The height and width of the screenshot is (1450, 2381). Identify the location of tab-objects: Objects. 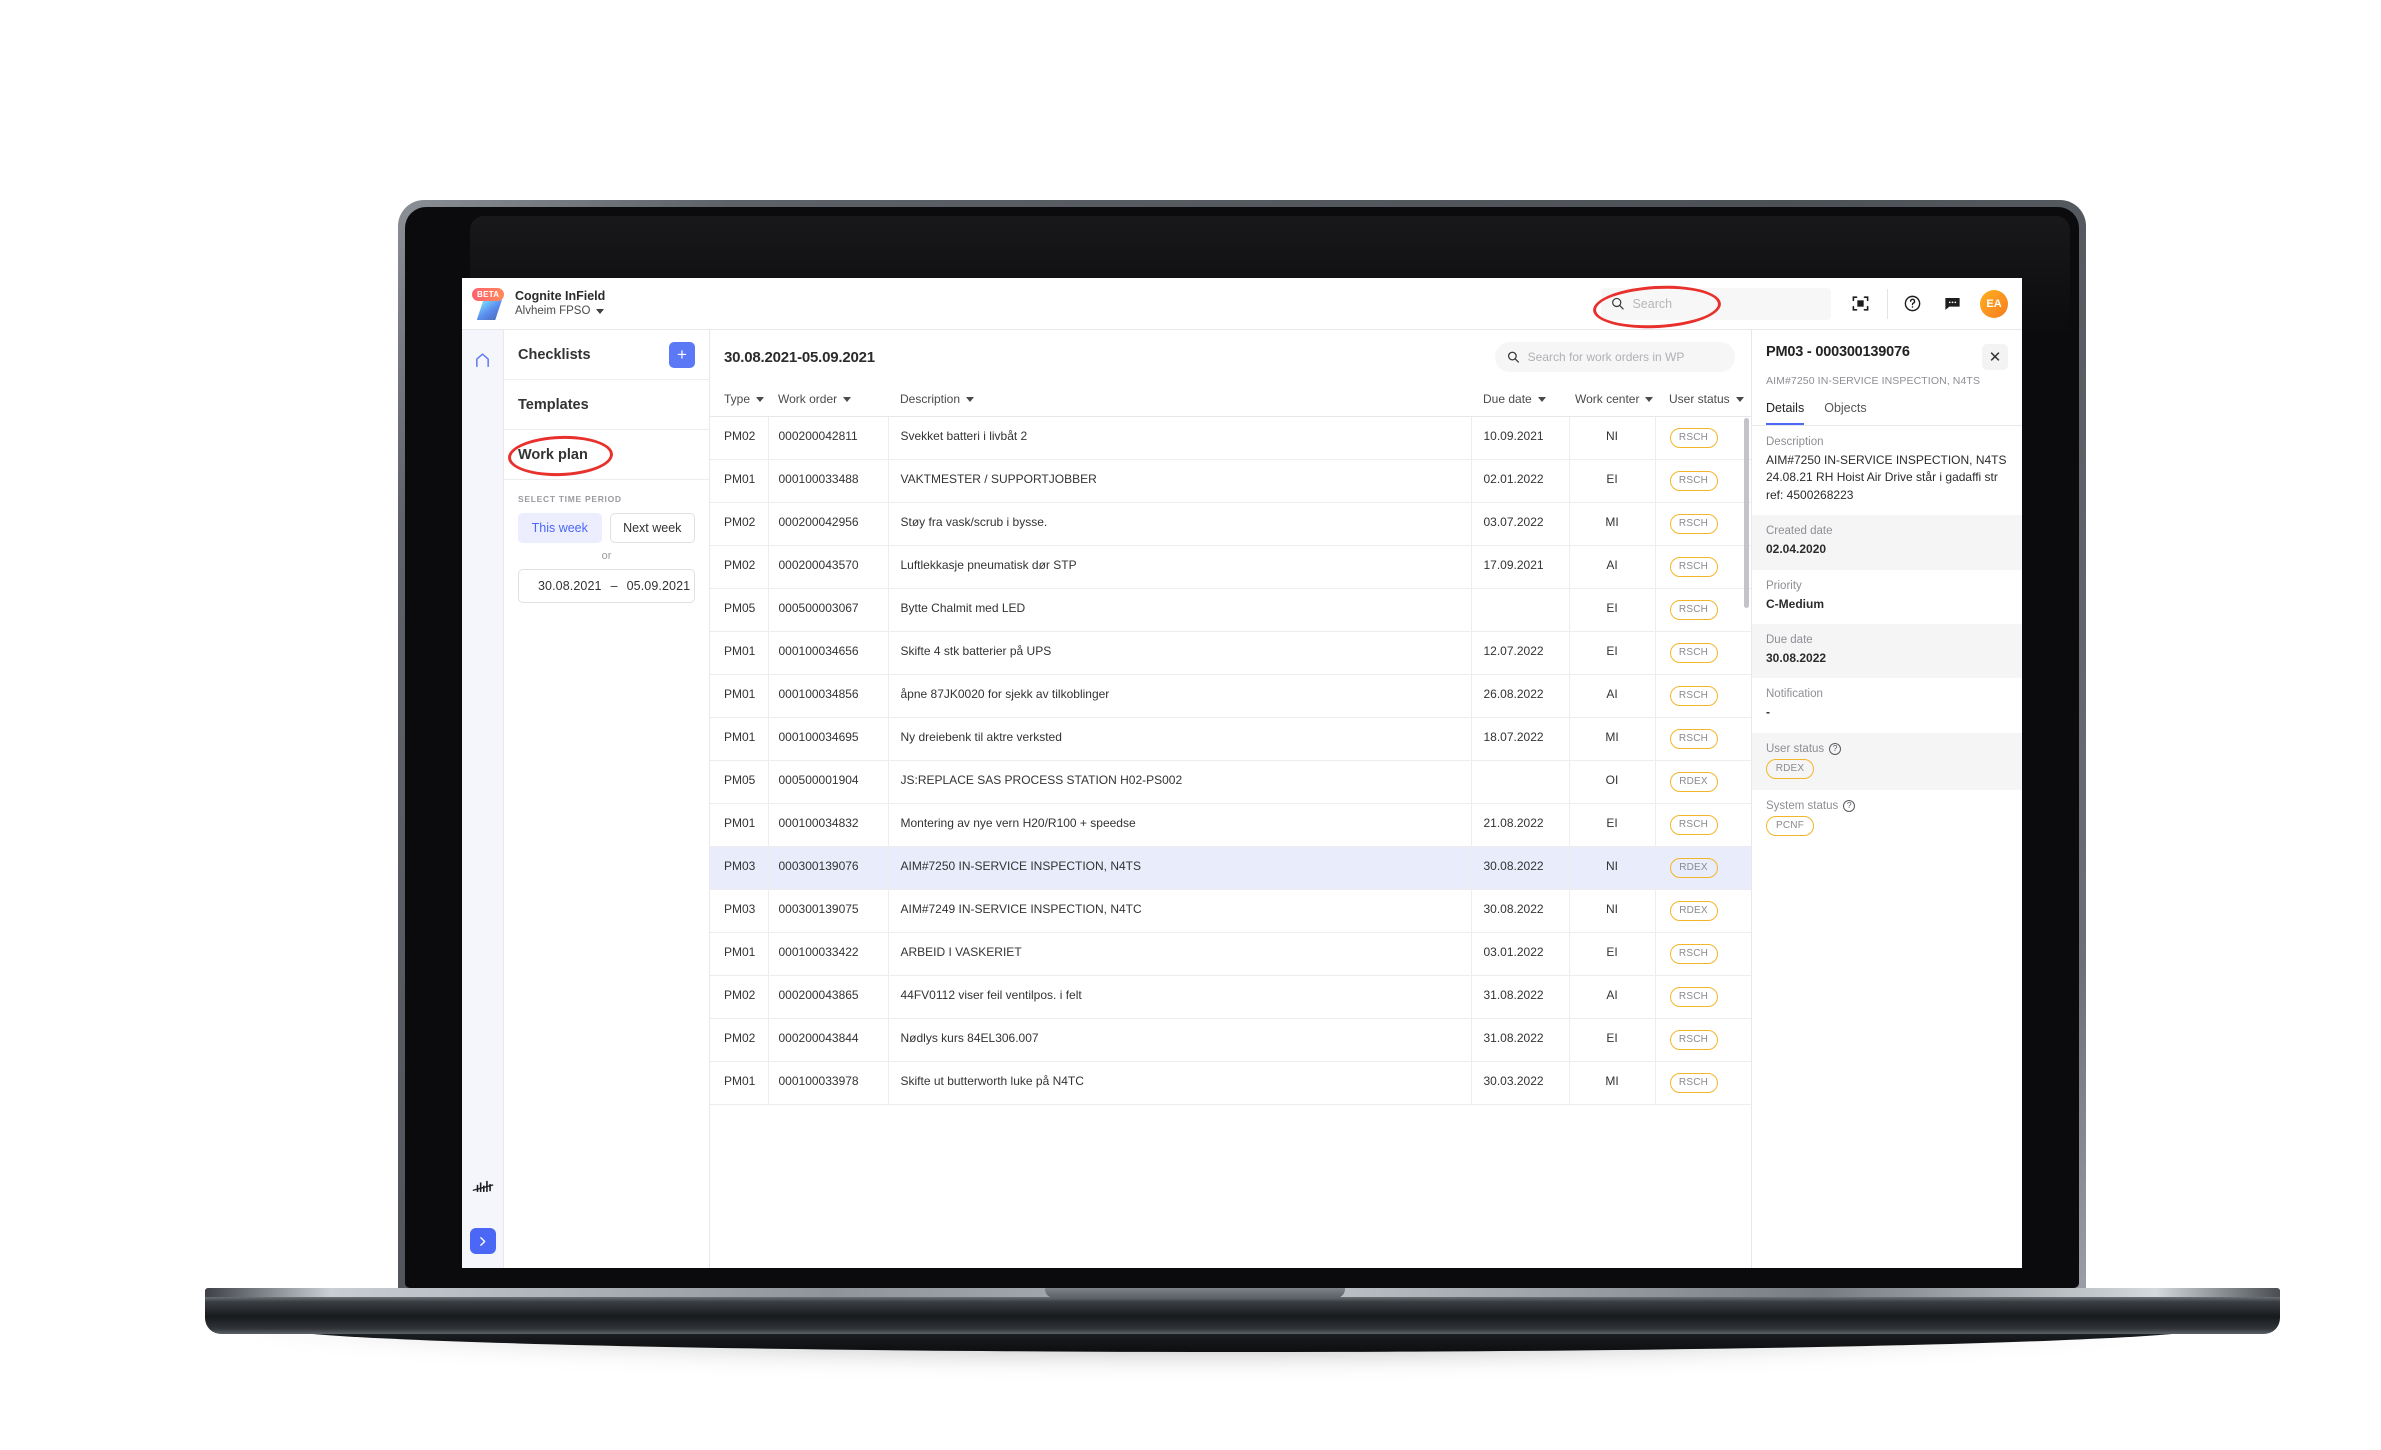
(1845, 413).